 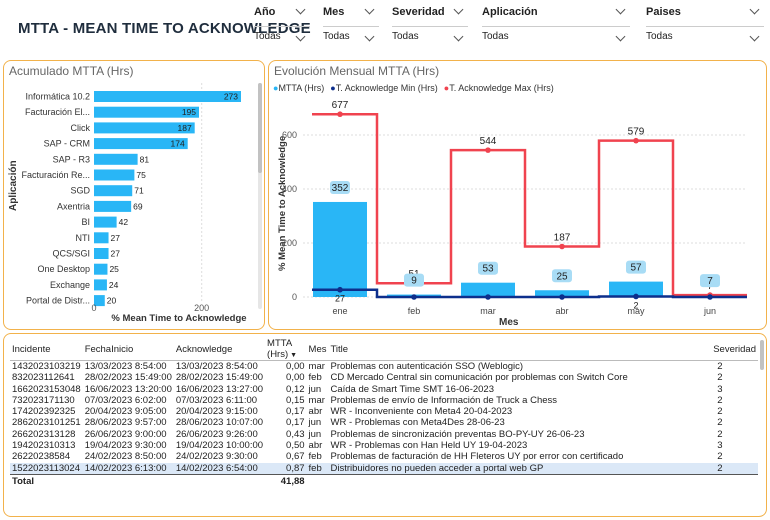 What do you see at coordinates (125, 366) in the screenshot?
I see `table-cell: 13/03/2023 8:54:00` at bounding box center [125, 366].